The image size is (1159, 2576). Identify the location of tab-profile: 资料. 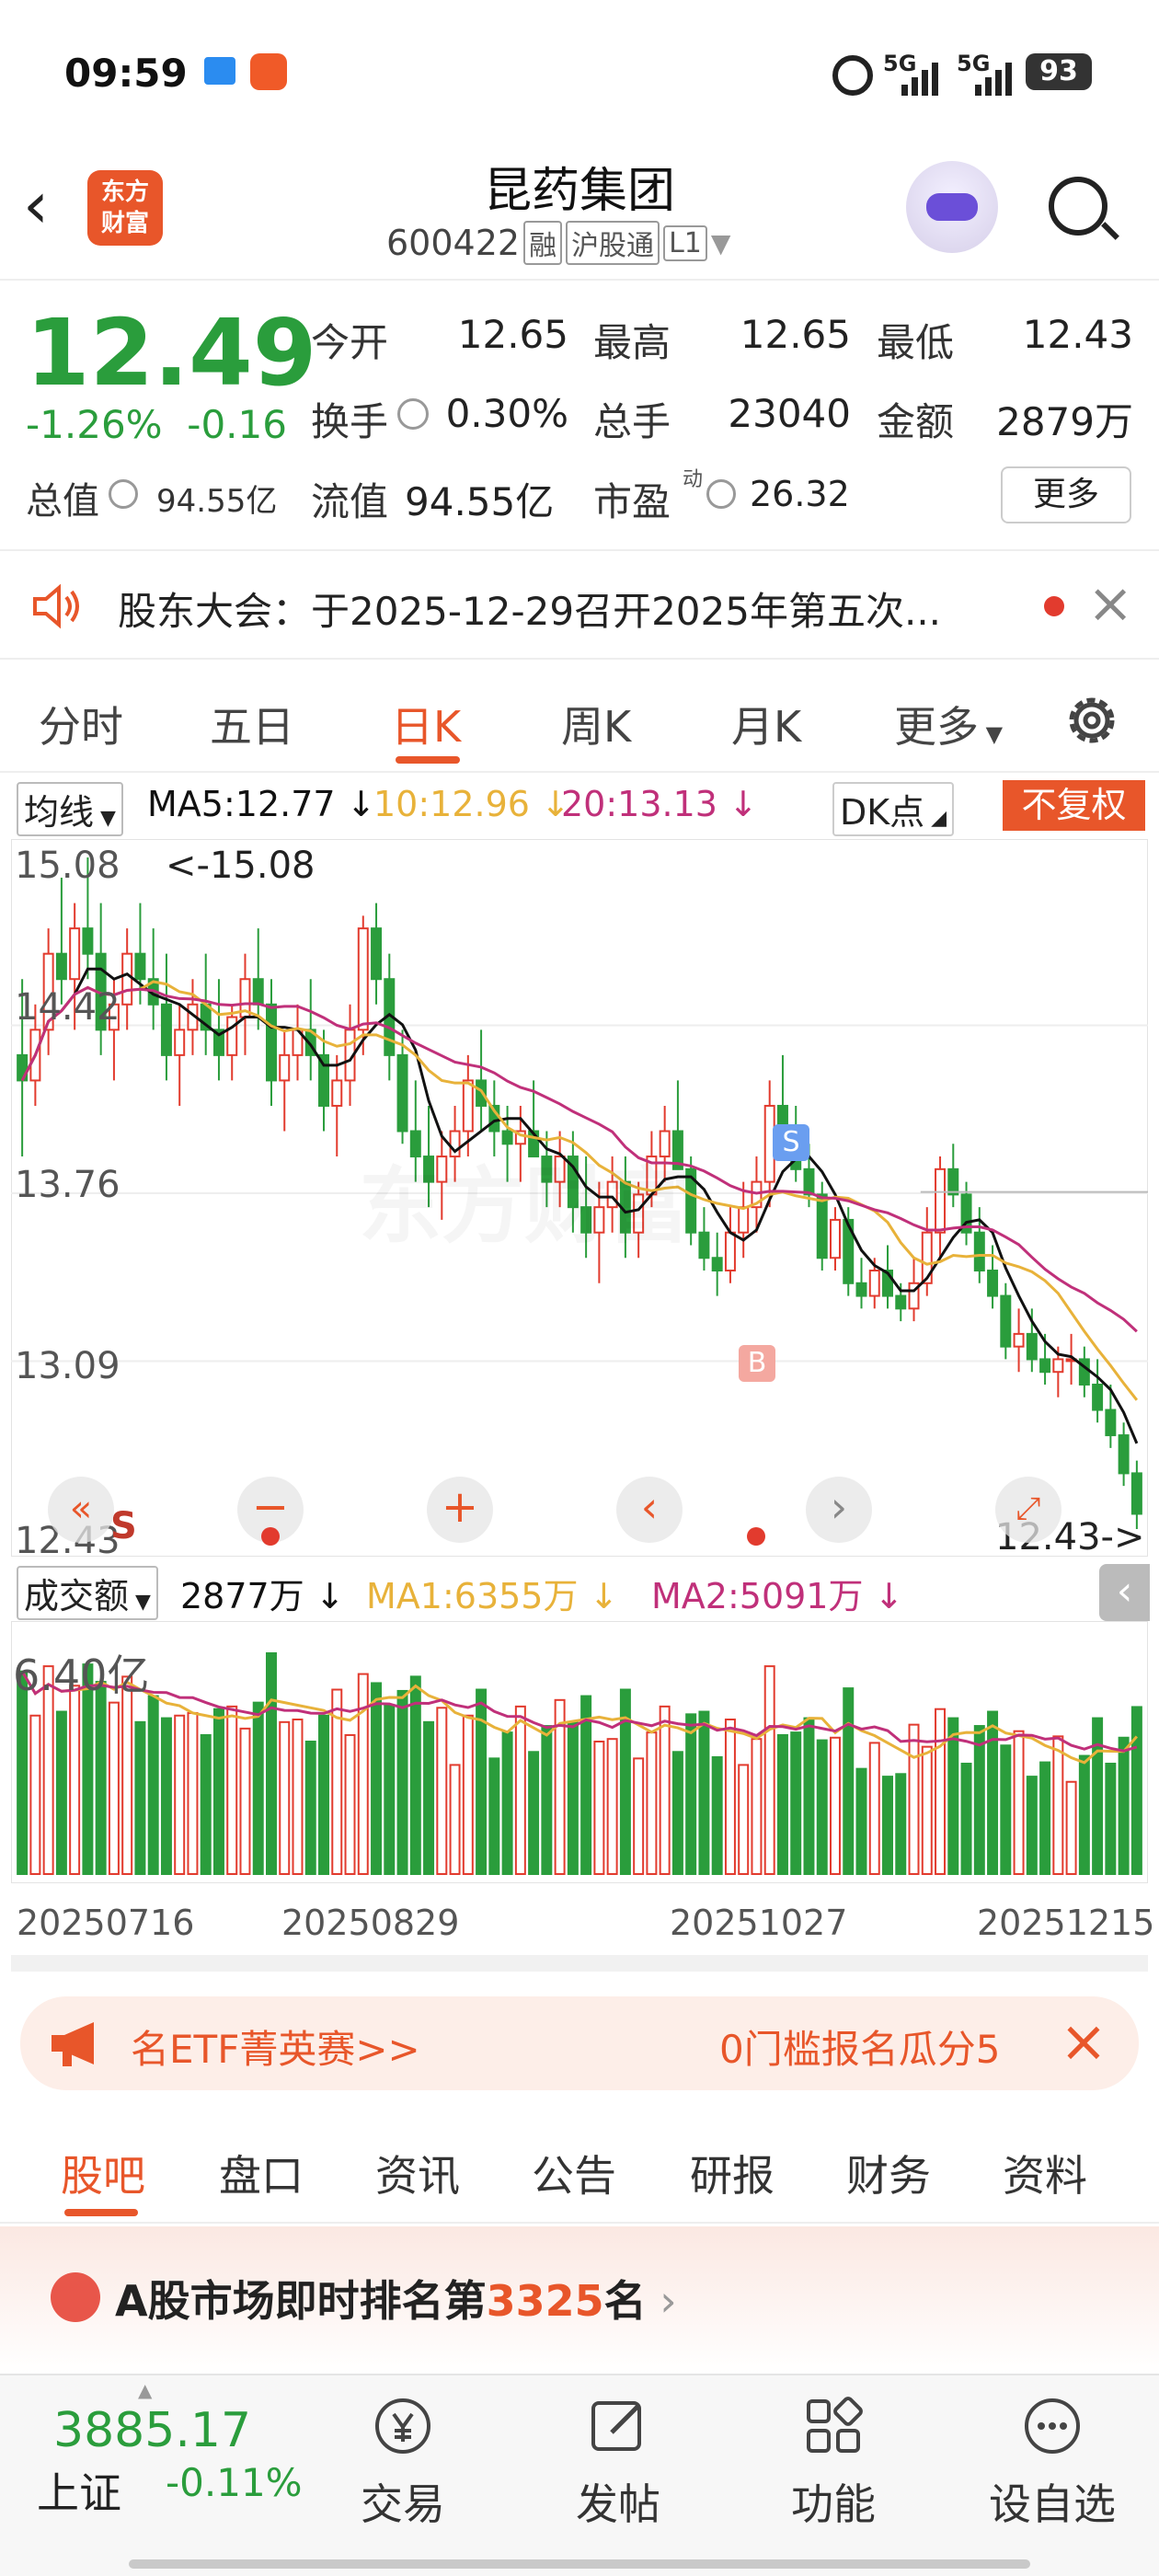
(1045, 2173).